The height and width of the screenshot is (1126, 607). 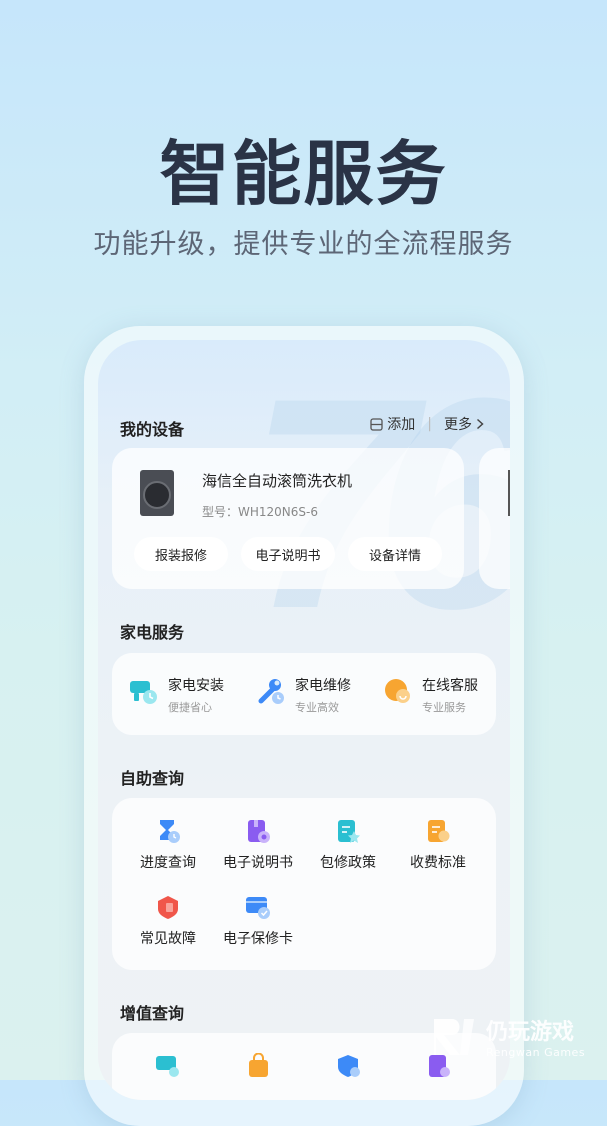 I want to click on service-install-title: 家电安装, so click(x=196, y=686).